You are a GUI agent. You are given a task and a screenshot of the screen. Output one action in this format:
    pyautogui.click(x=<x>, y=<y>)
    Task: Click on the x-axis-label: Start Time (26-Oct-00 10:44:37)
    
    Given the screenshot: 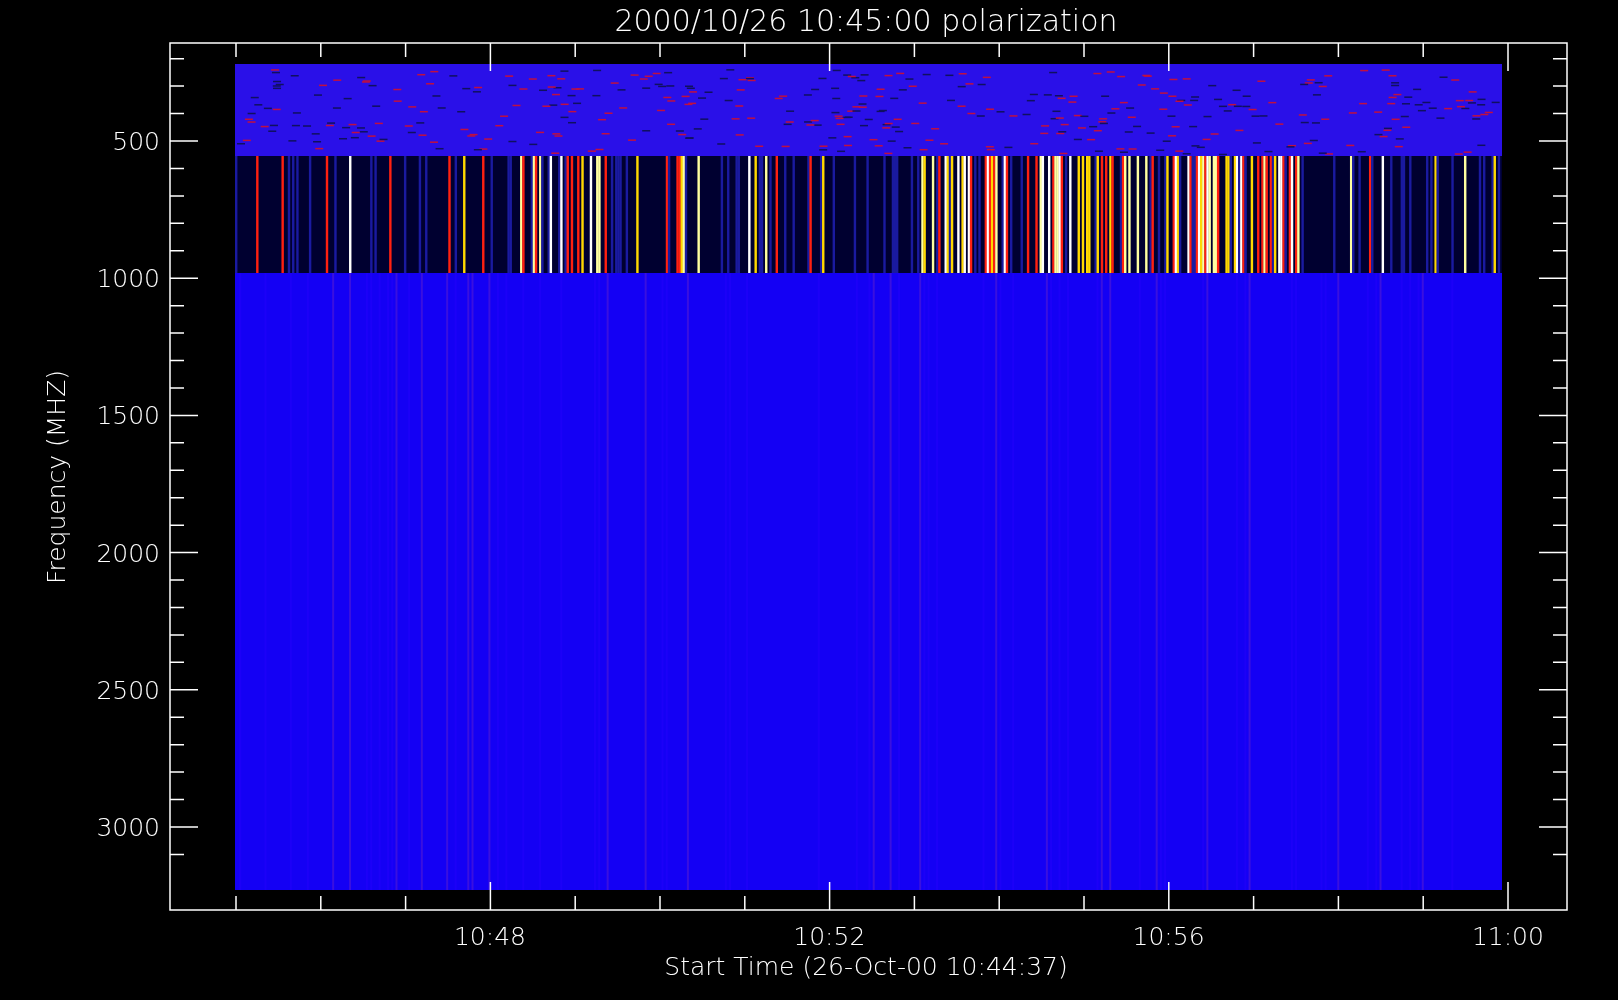 What is the action you would take?
    pyautogui.click(x=866, y=966)
    